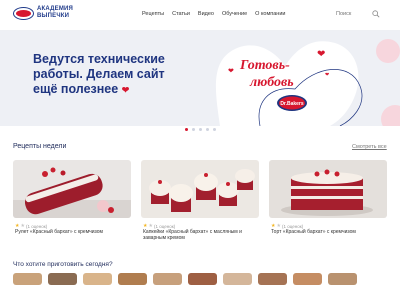  What do you see at coordinates (181, 14) in the screenshot?
I see `nav-item-articles: Статьи` at bounding box center [181, 14].